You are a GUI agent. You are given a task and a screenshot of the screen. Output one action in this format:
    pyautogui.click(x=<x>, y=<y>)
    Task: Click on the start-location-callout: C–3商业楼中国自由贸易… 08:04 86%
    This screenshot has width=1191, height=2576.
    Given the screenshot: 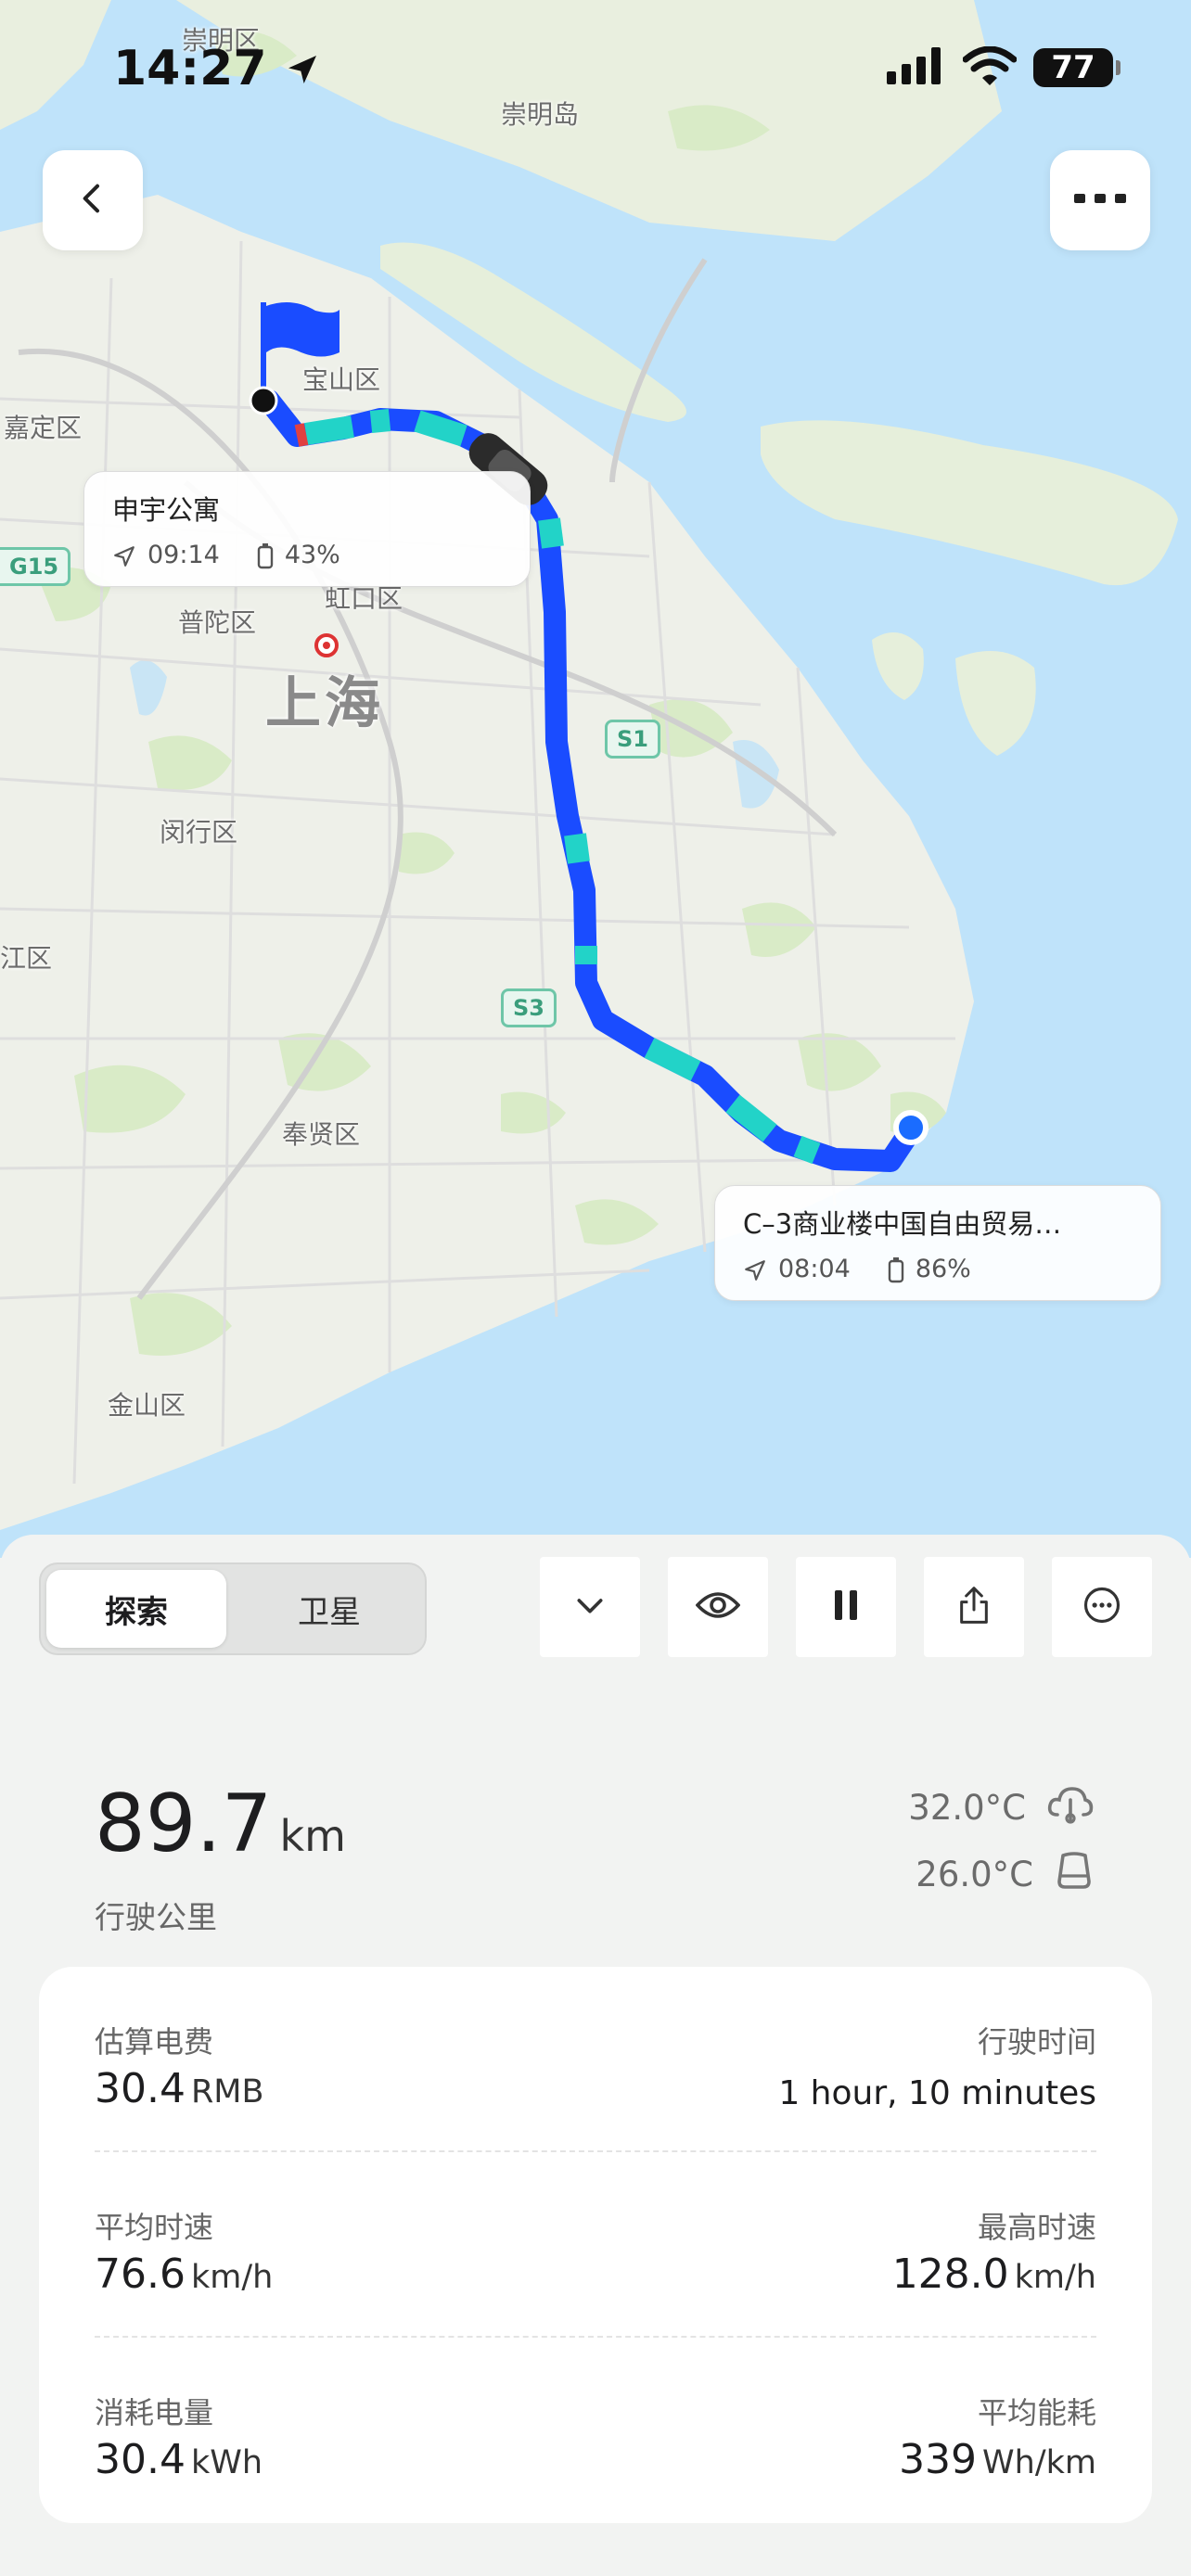 What is the action you would take?
    pyautogui.click(x=937, y=1243)
    